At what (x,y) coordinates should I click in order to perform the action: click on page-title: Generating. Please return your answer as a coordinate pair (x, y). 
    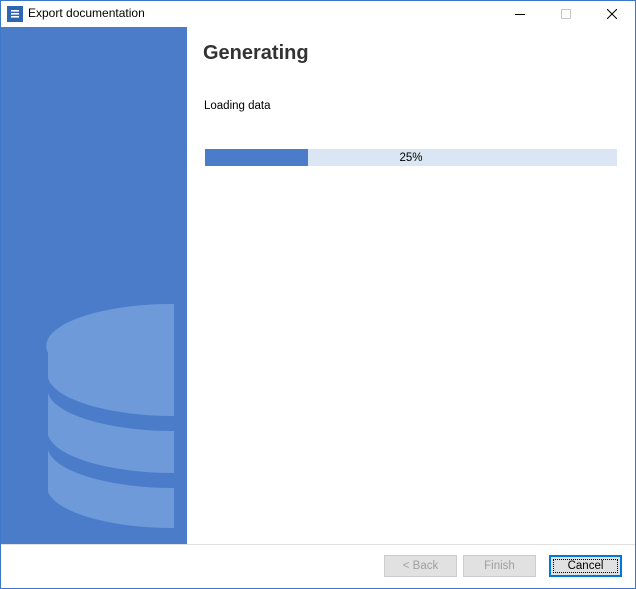
    Looking at the image, I should click on (256, 53).